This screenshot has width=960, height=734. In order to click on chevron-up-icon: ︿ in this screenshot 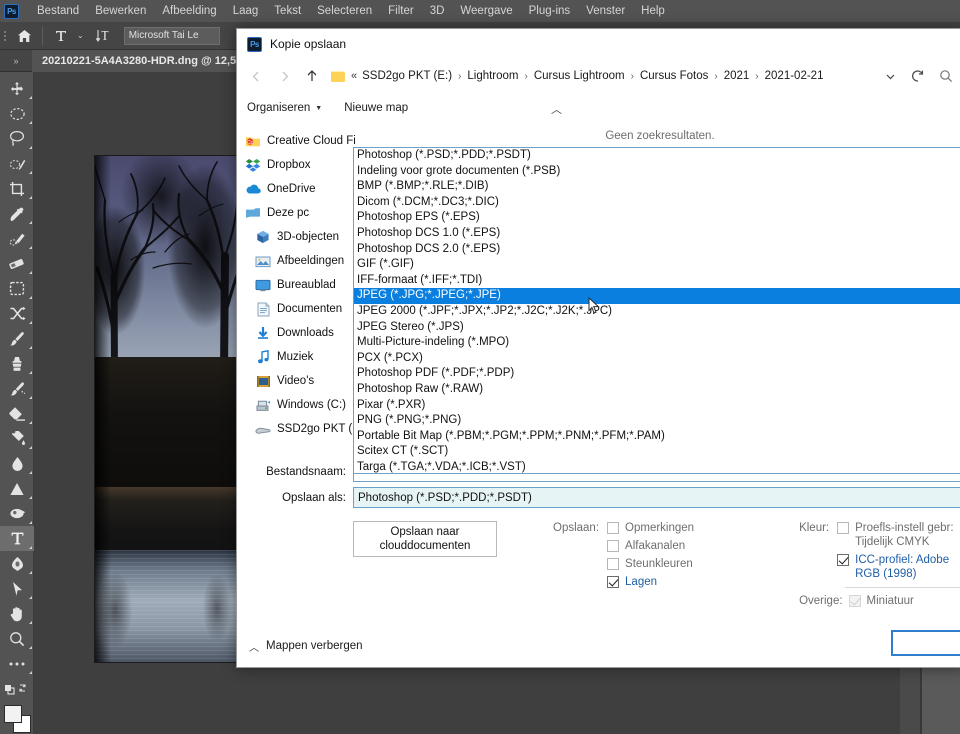, I will do `click(556, 109)`.